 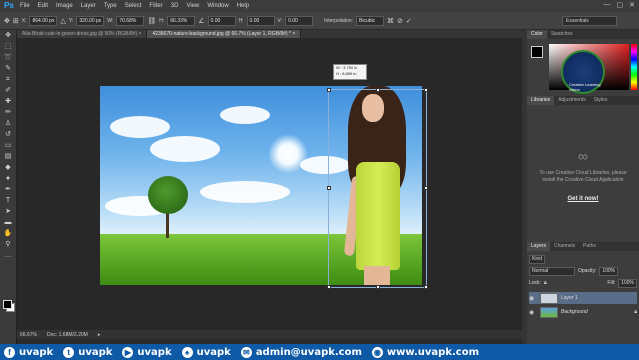 I want to click on layers-panel-tabs: Layers Channels Paths, so click(x=583, y=246).